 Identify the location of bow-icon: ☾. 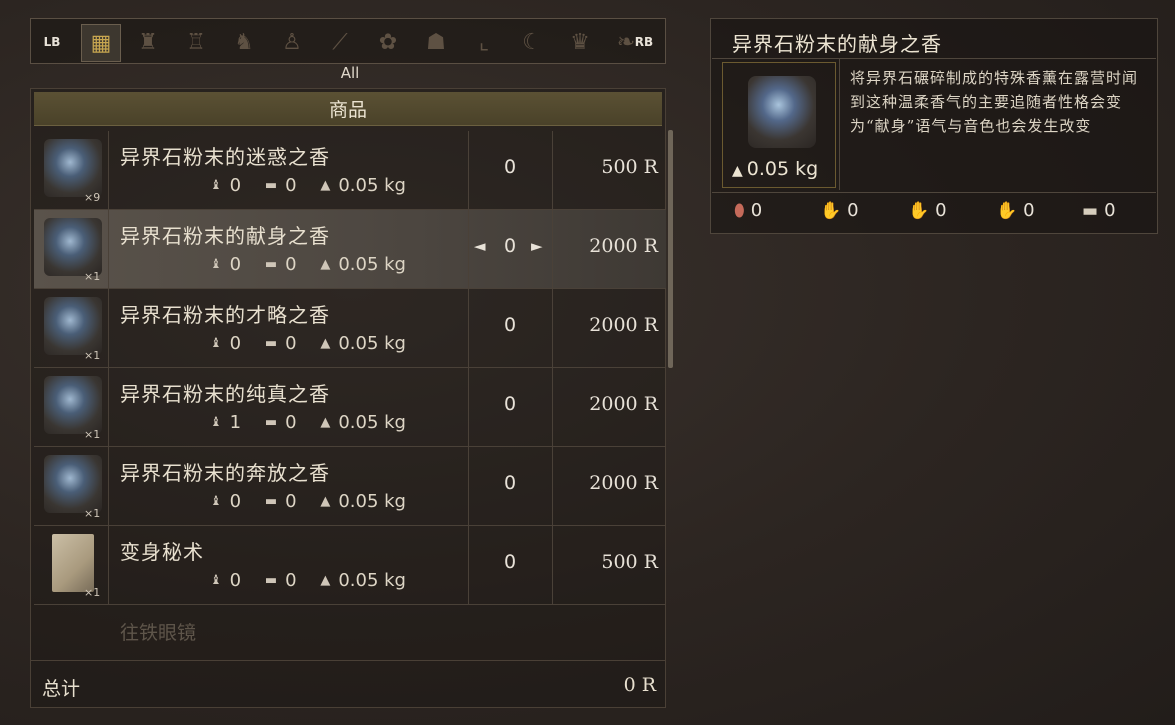
(532, 42).